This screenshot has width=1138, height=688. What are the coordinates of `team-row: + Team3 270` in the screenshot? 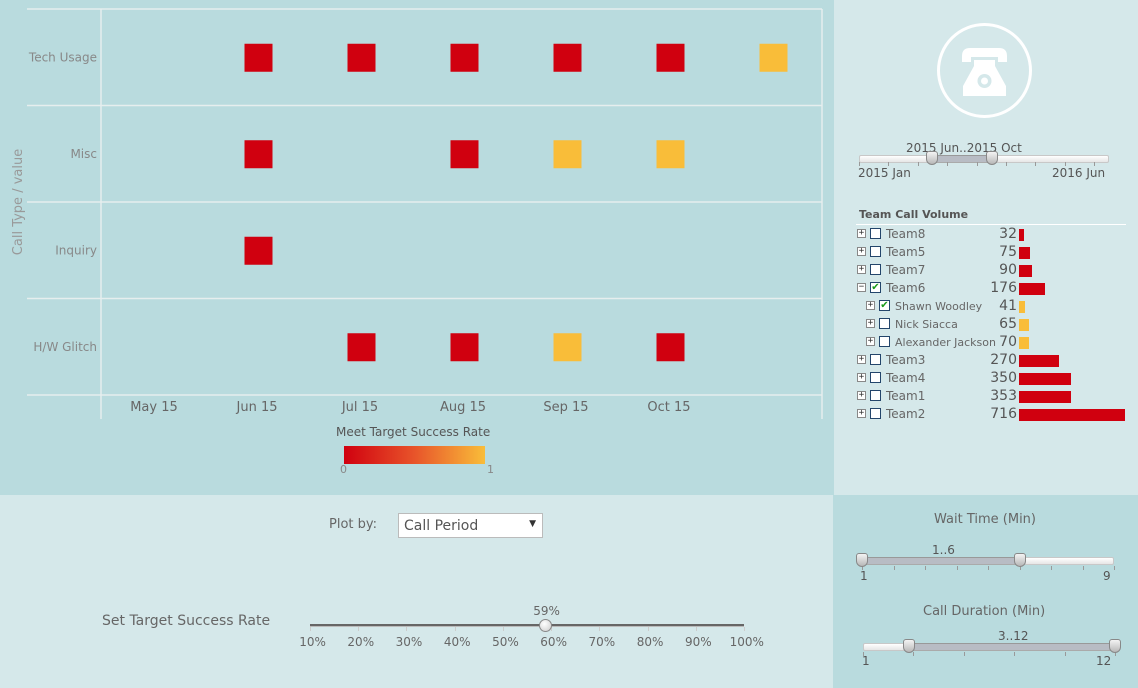 It's located at (996, 361).